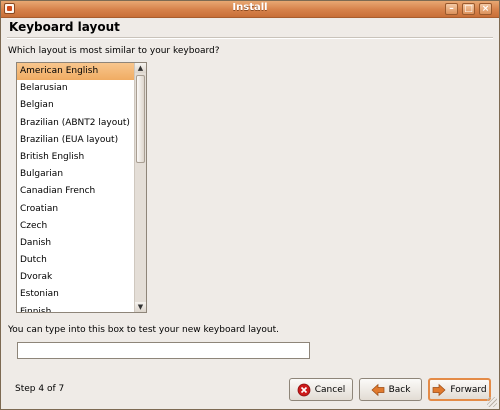  I want to click on close-button: ×, so click(485, 9).